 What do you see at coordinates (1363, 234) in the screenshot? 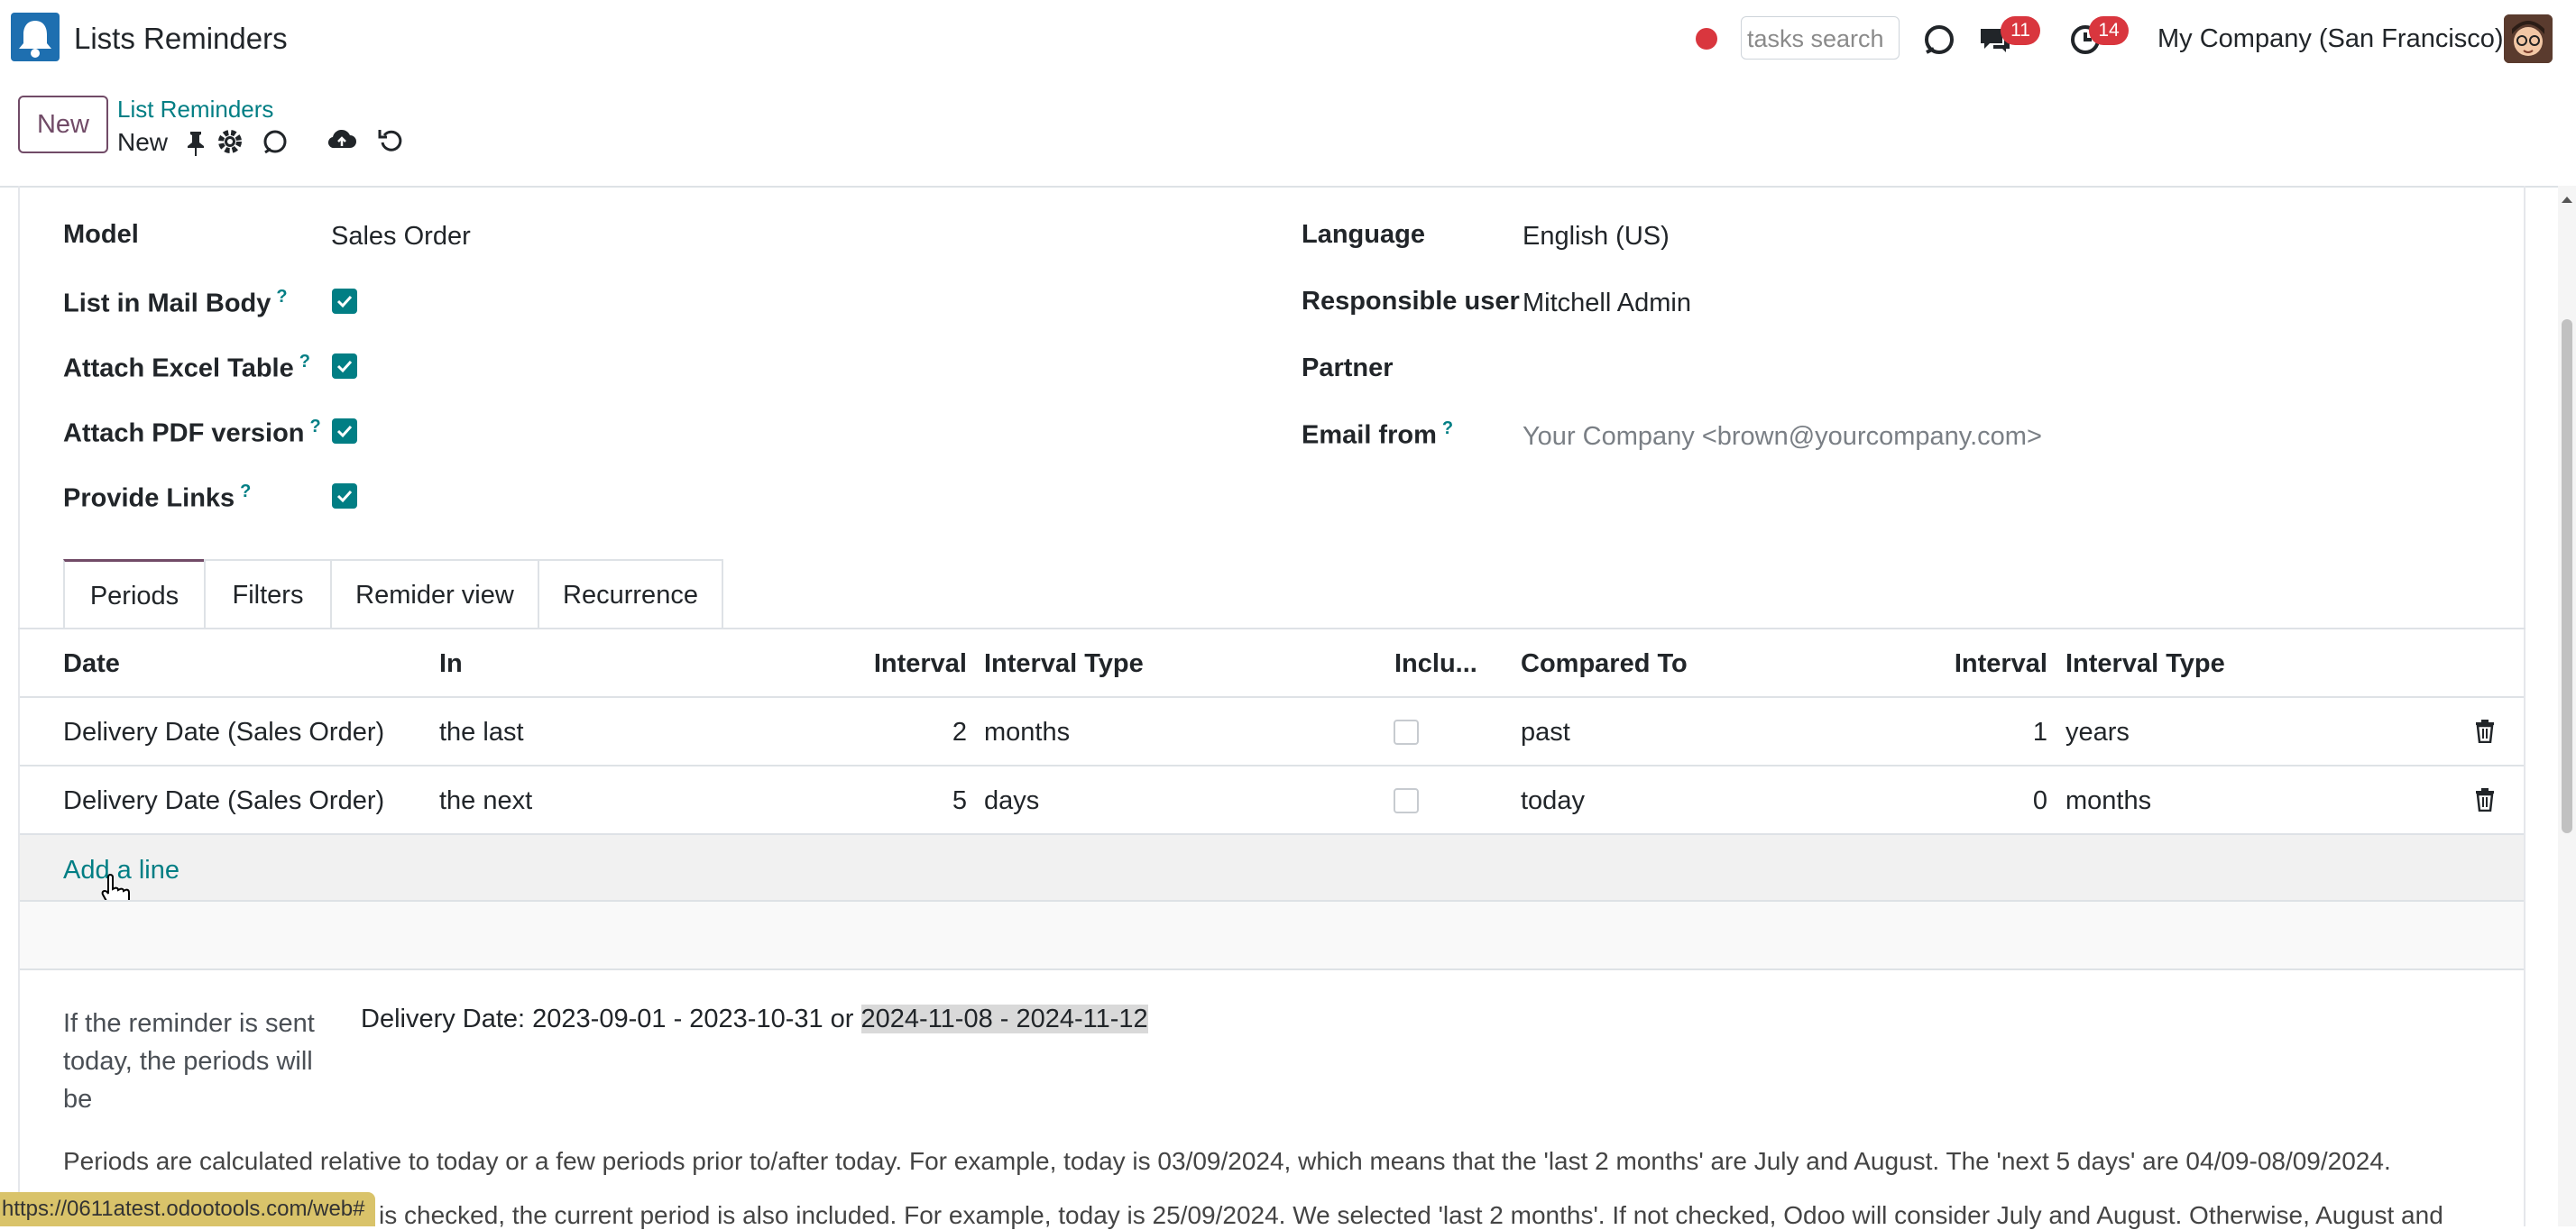
I see `language-label: Language` at bounding box center [1363, 234].